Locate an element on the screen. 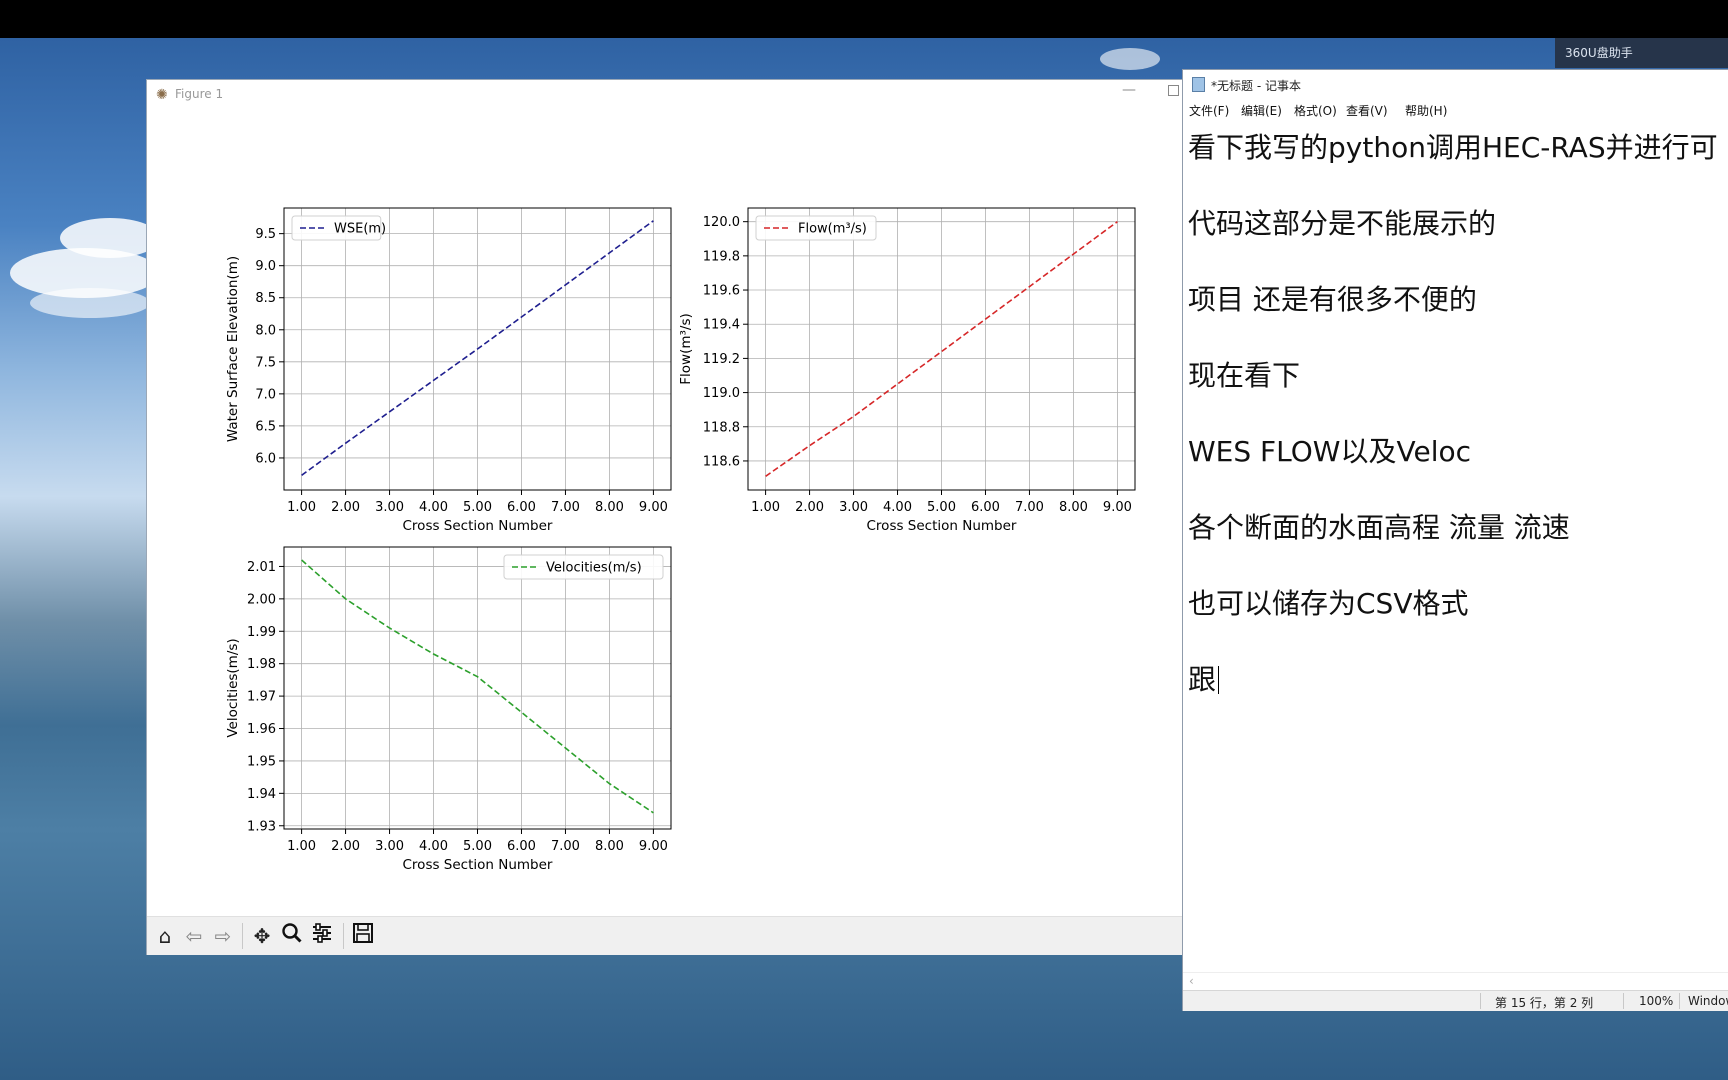 This screenshot has width=1728, height=1080. subplot-1-y-tick-label: 6.0 is located at coordinates (265, 458).